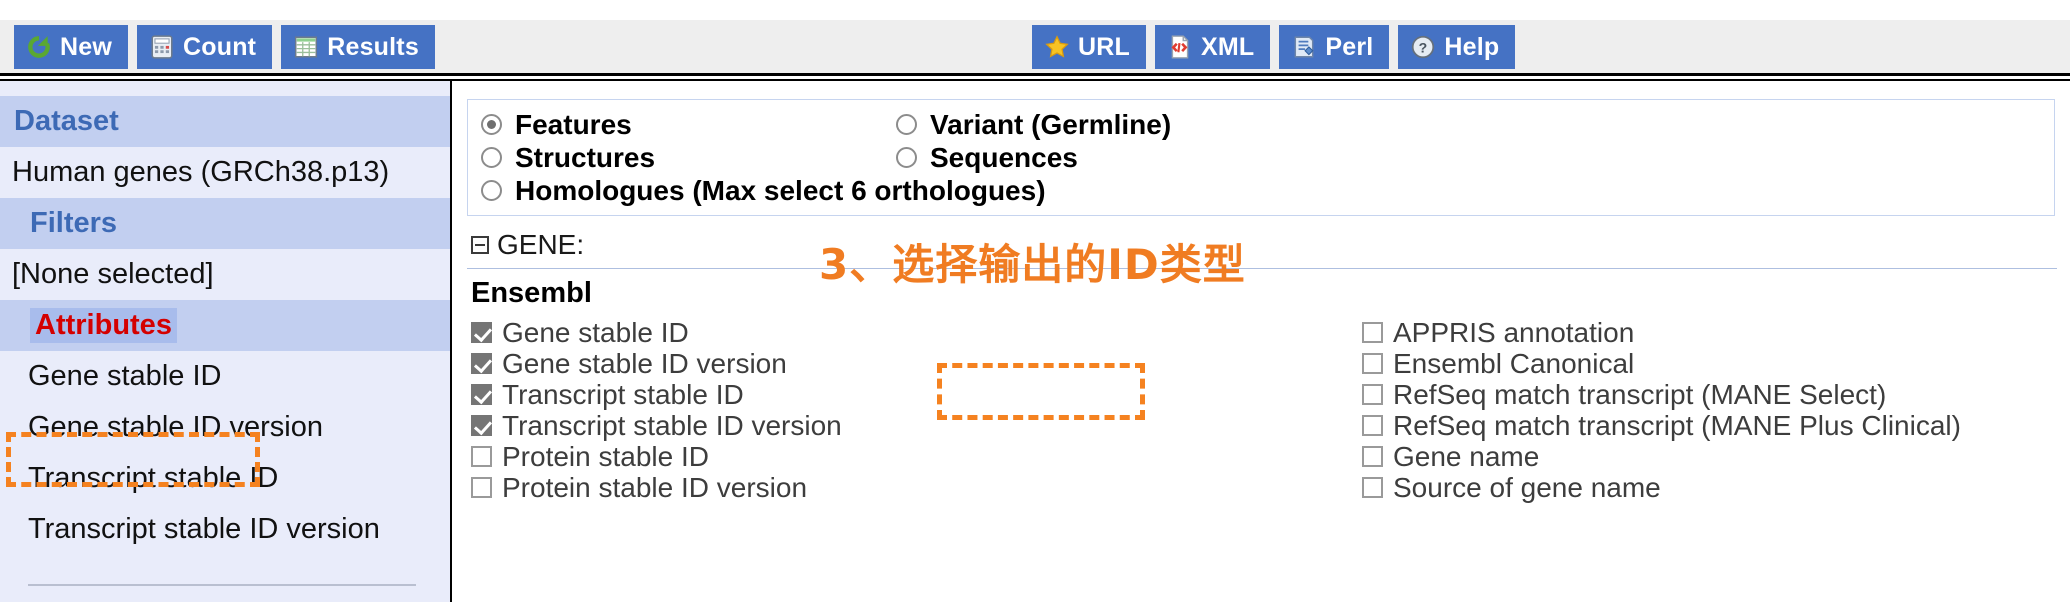 Image resolution: width=2070 pixels, height=602 pixels. I want to click on results-button-label: Results, so click(373, 46).